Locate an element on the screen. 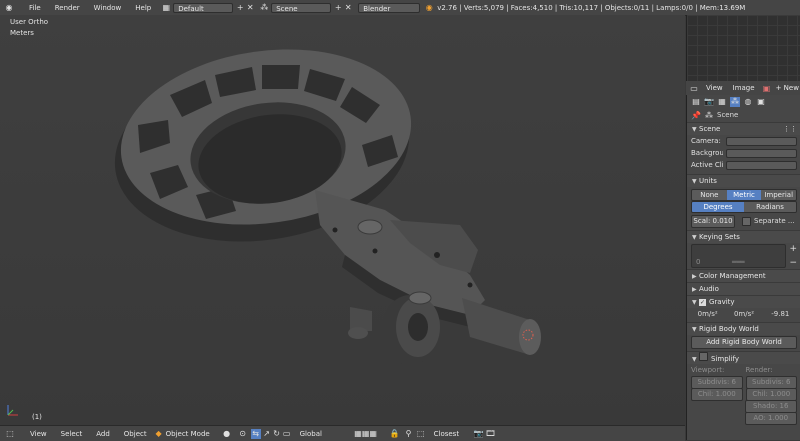  render-label: Render: is located at coordinates (759, 370).